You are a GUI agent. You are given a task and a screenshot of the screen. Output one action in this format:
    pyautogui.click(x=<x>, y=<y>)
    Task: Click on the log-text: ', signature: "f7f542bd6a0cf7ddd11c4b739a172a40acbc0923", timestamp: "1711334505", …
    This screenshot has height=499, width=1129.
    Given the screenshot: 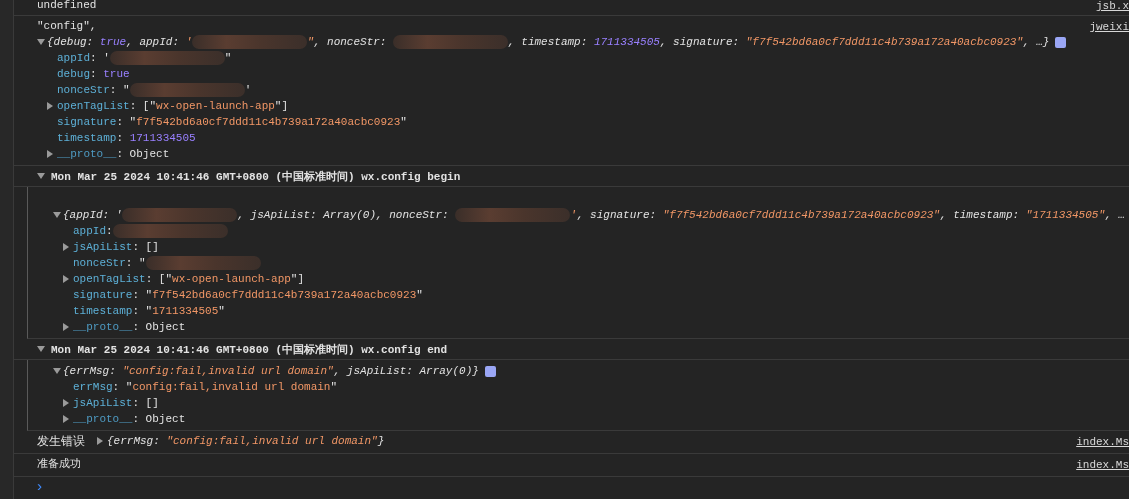 What is the action you would take?
    pyautogui.click(x=847, y=215)
    